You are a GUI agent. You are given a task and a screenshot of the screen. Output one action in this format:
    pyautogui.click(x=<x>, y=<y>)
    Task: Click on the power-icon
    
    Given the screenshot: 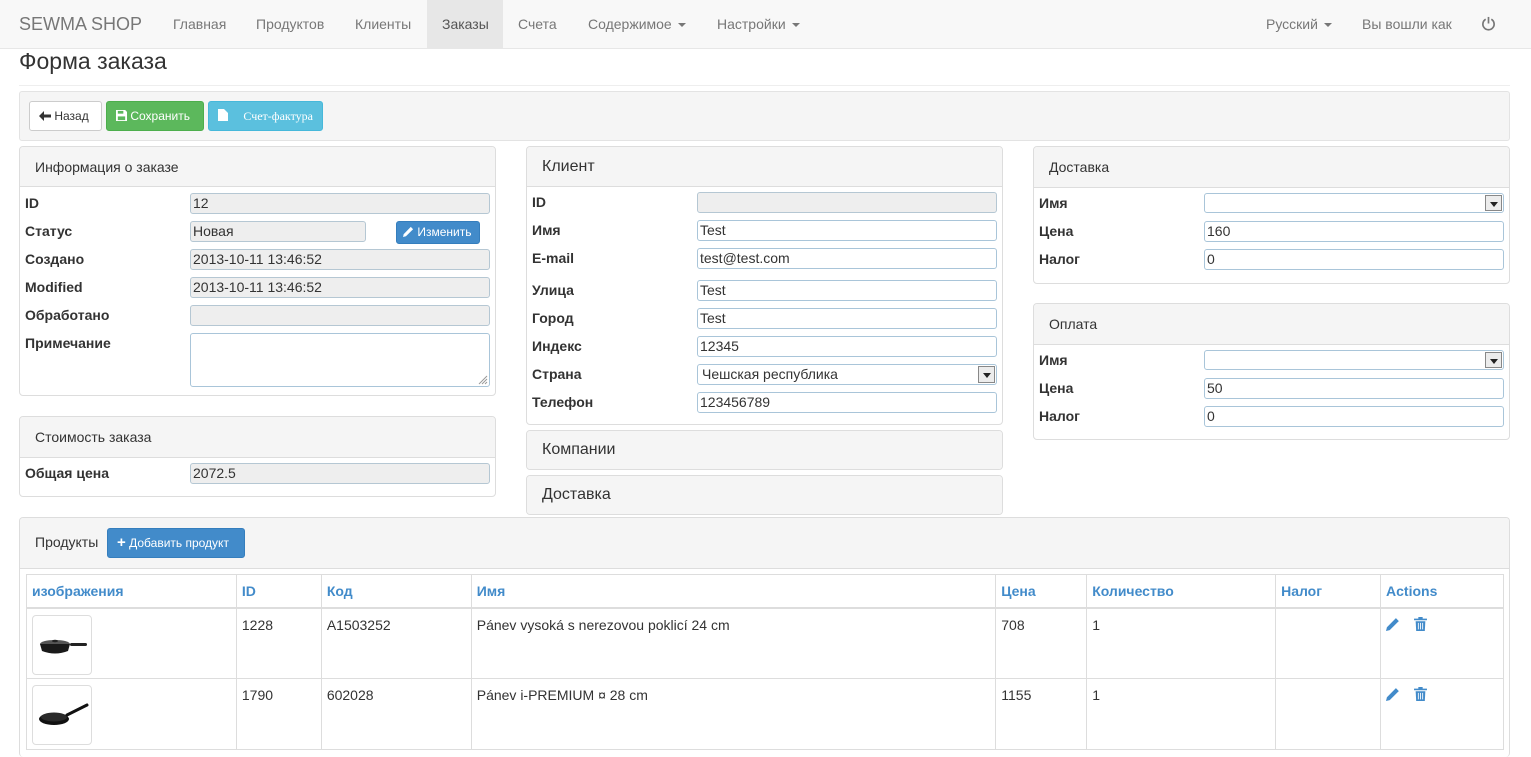 What is the action you would take?
    pyautogui.click(x=1488, y=24)
    